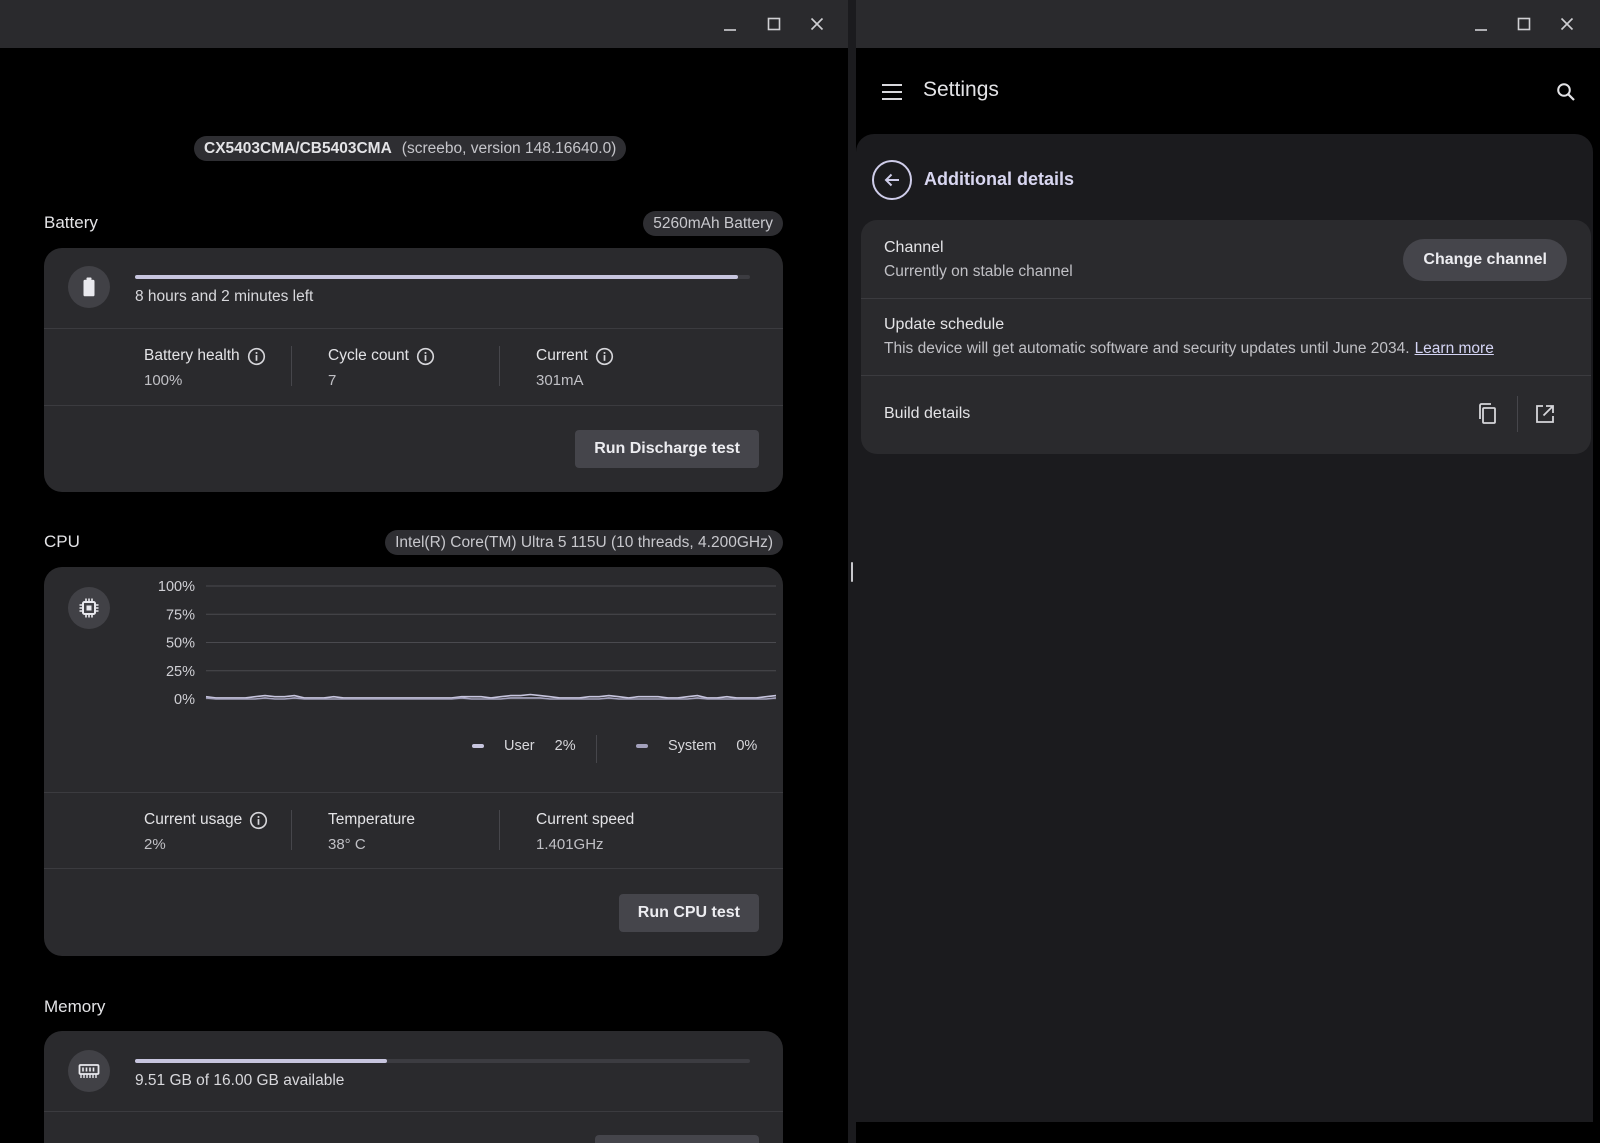  Describe the element at coordinates (677, 1139) in the screenshot. I see `run-memory-test-button` at that location.